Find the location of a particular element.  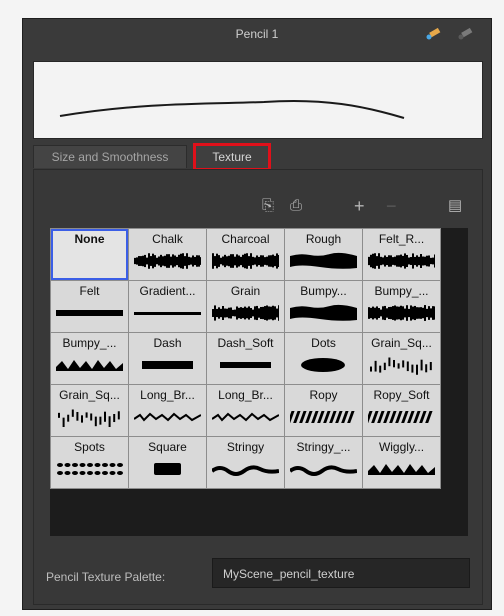

texture-swatch: Chalk is located at coordinates (167, 254).